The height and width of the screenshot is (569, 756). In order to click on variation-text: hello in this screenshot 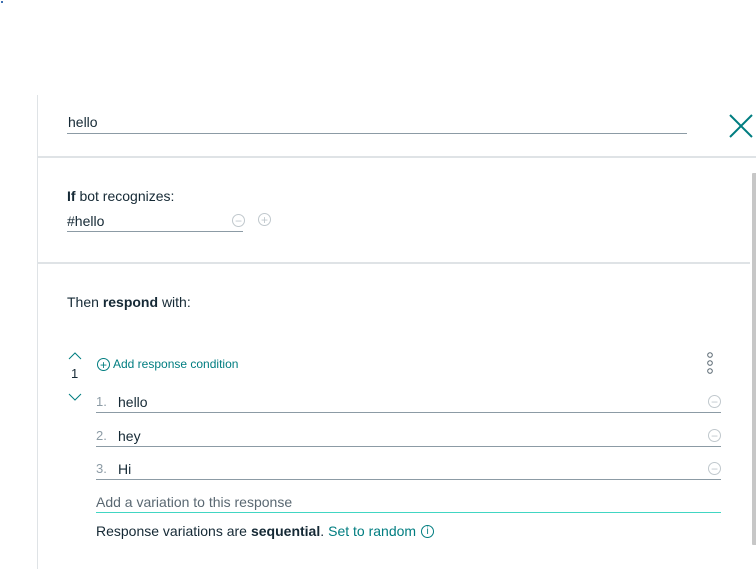, I will do `click(133, 402)`.